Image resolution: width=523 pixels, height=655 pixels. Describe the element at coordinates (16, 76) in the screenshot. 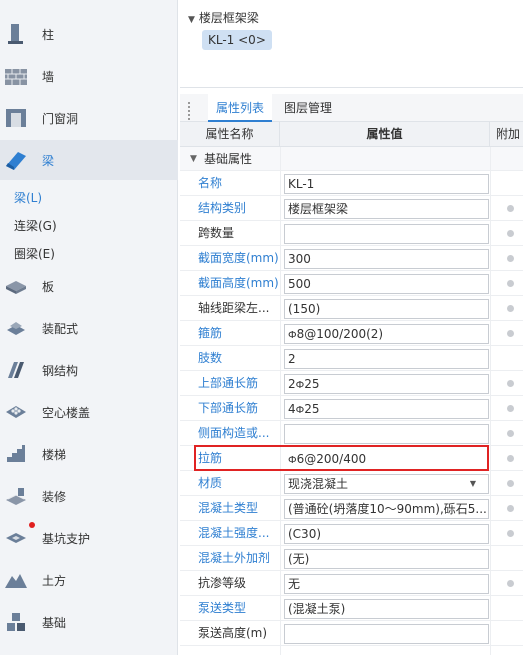

I see `wall-icon` at that location.